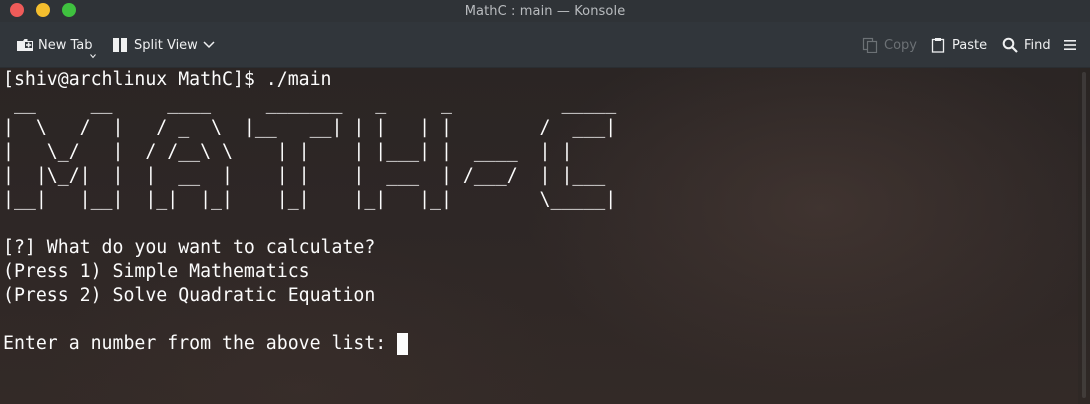  I want to click on new-tab-icon, so click(24, 45).